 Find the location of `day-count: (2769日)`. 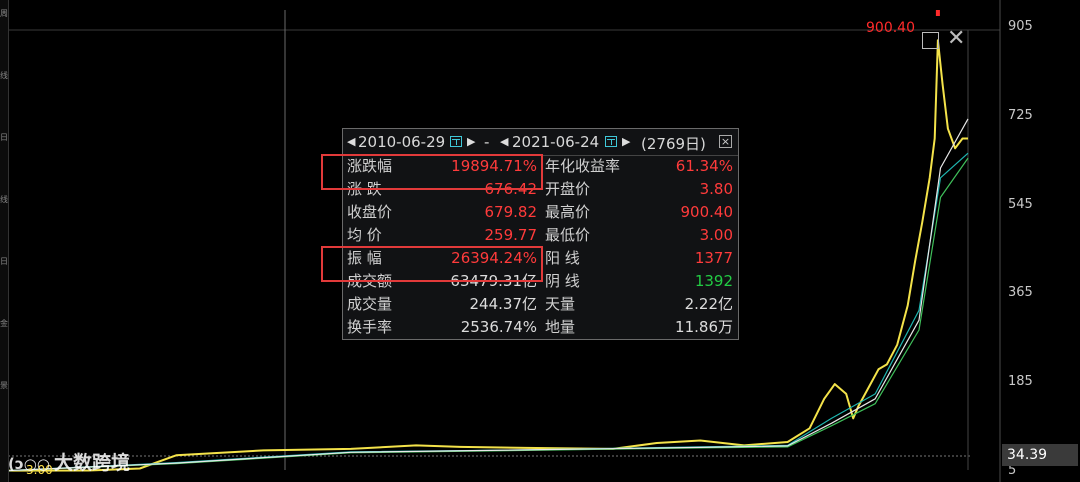

day-count: (2769日) is located at coordinates (673, 144).